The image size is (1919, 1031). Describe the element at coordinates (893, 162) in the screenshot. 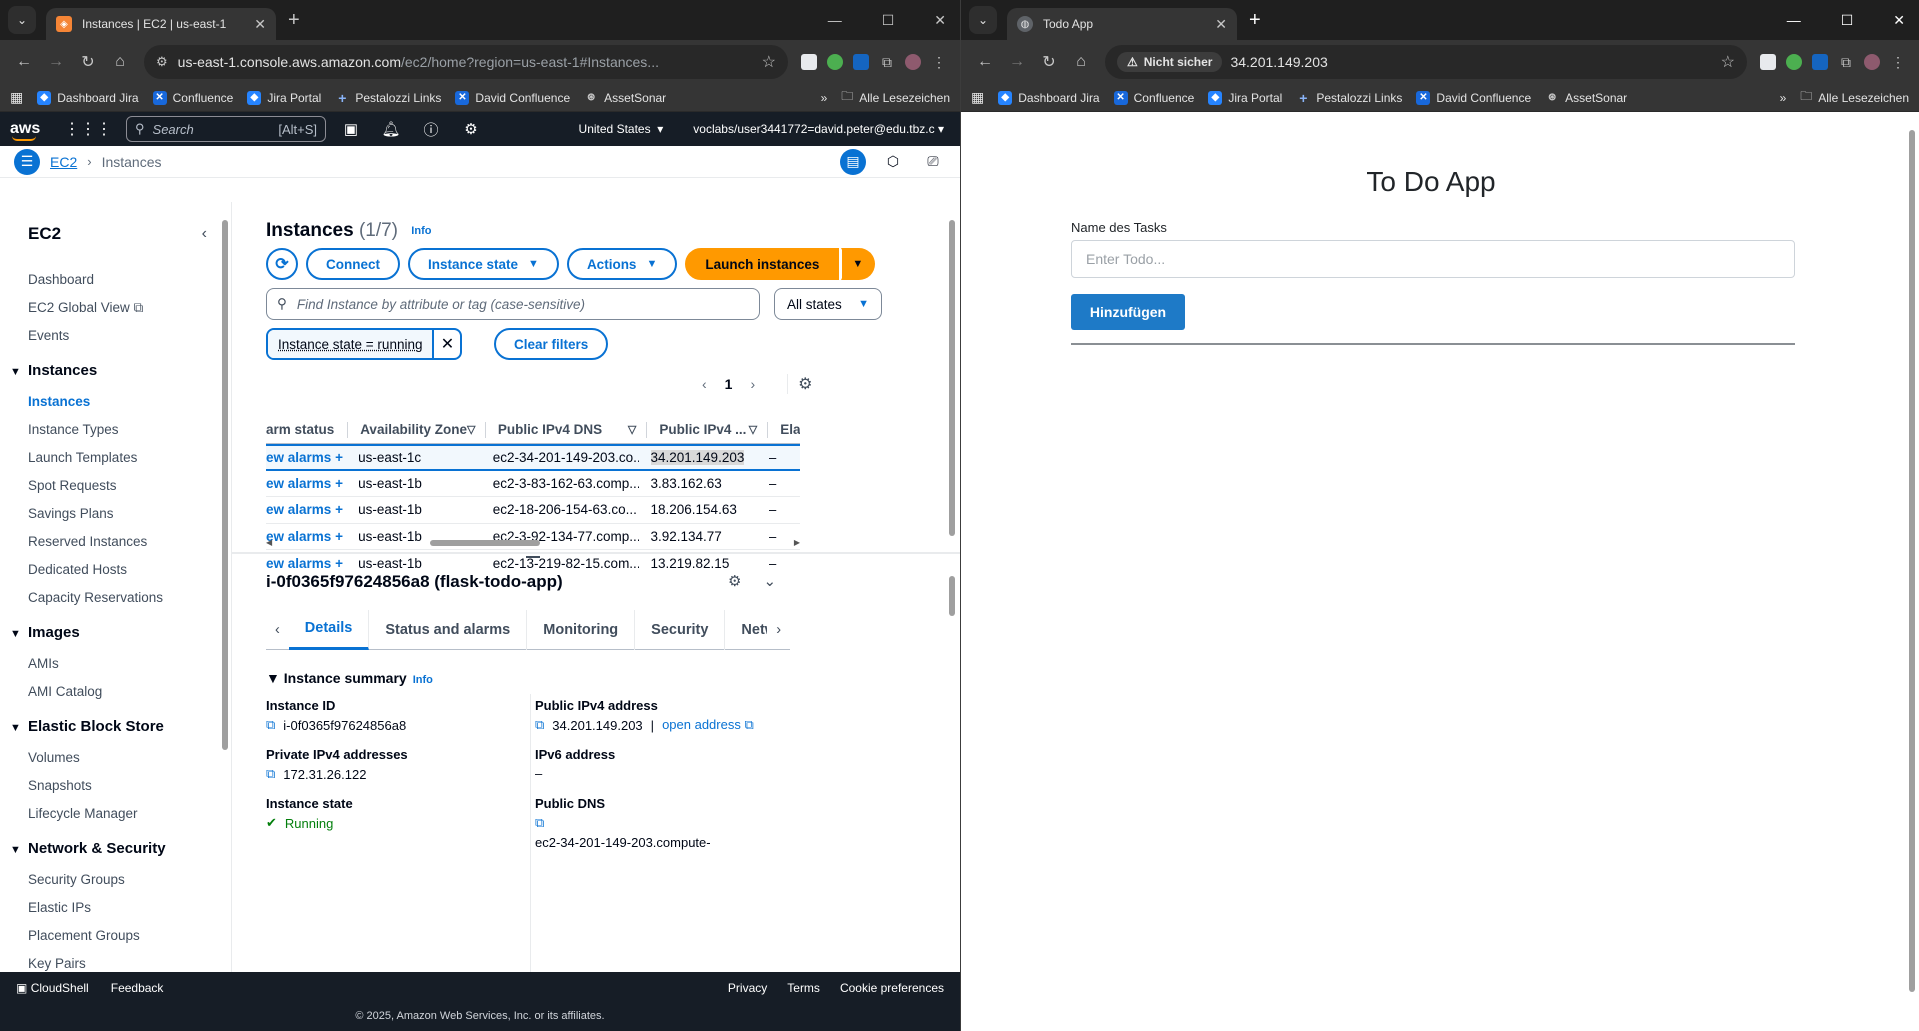

I see `shield-icon: ⬡` at that location.